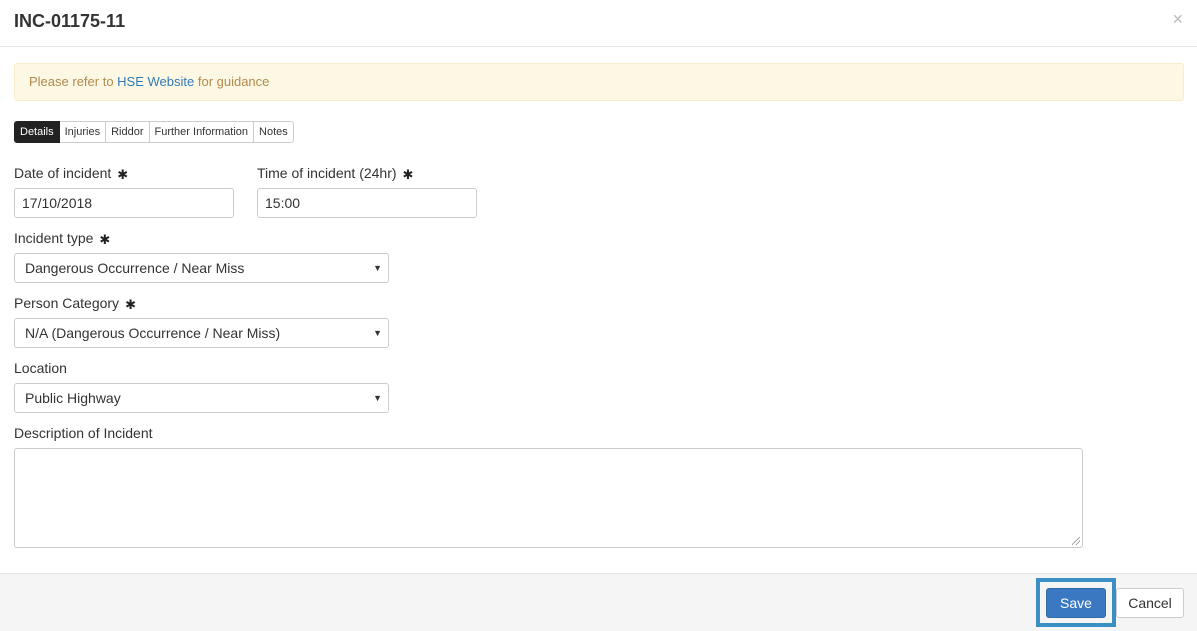 This screenshot has height=631, width=1197. I want to click on alert-prefix: Please refer to, so click(73, 81).